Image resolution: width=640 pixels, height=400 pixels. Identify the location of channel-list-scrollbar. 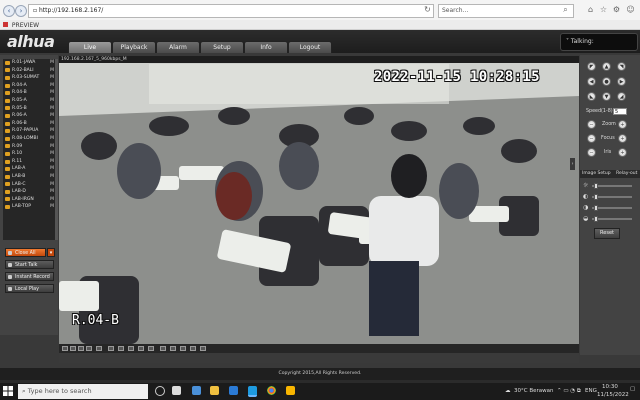
(56, 149).